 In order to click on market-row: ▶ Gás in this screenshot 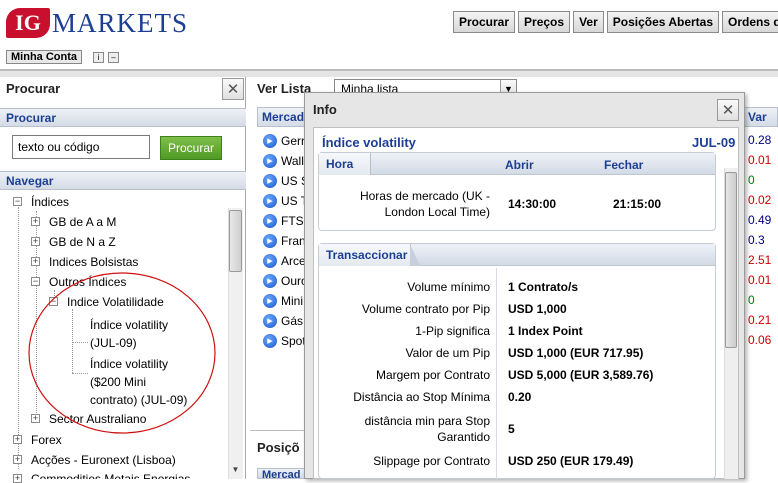, I will do `click(283, 321)`.